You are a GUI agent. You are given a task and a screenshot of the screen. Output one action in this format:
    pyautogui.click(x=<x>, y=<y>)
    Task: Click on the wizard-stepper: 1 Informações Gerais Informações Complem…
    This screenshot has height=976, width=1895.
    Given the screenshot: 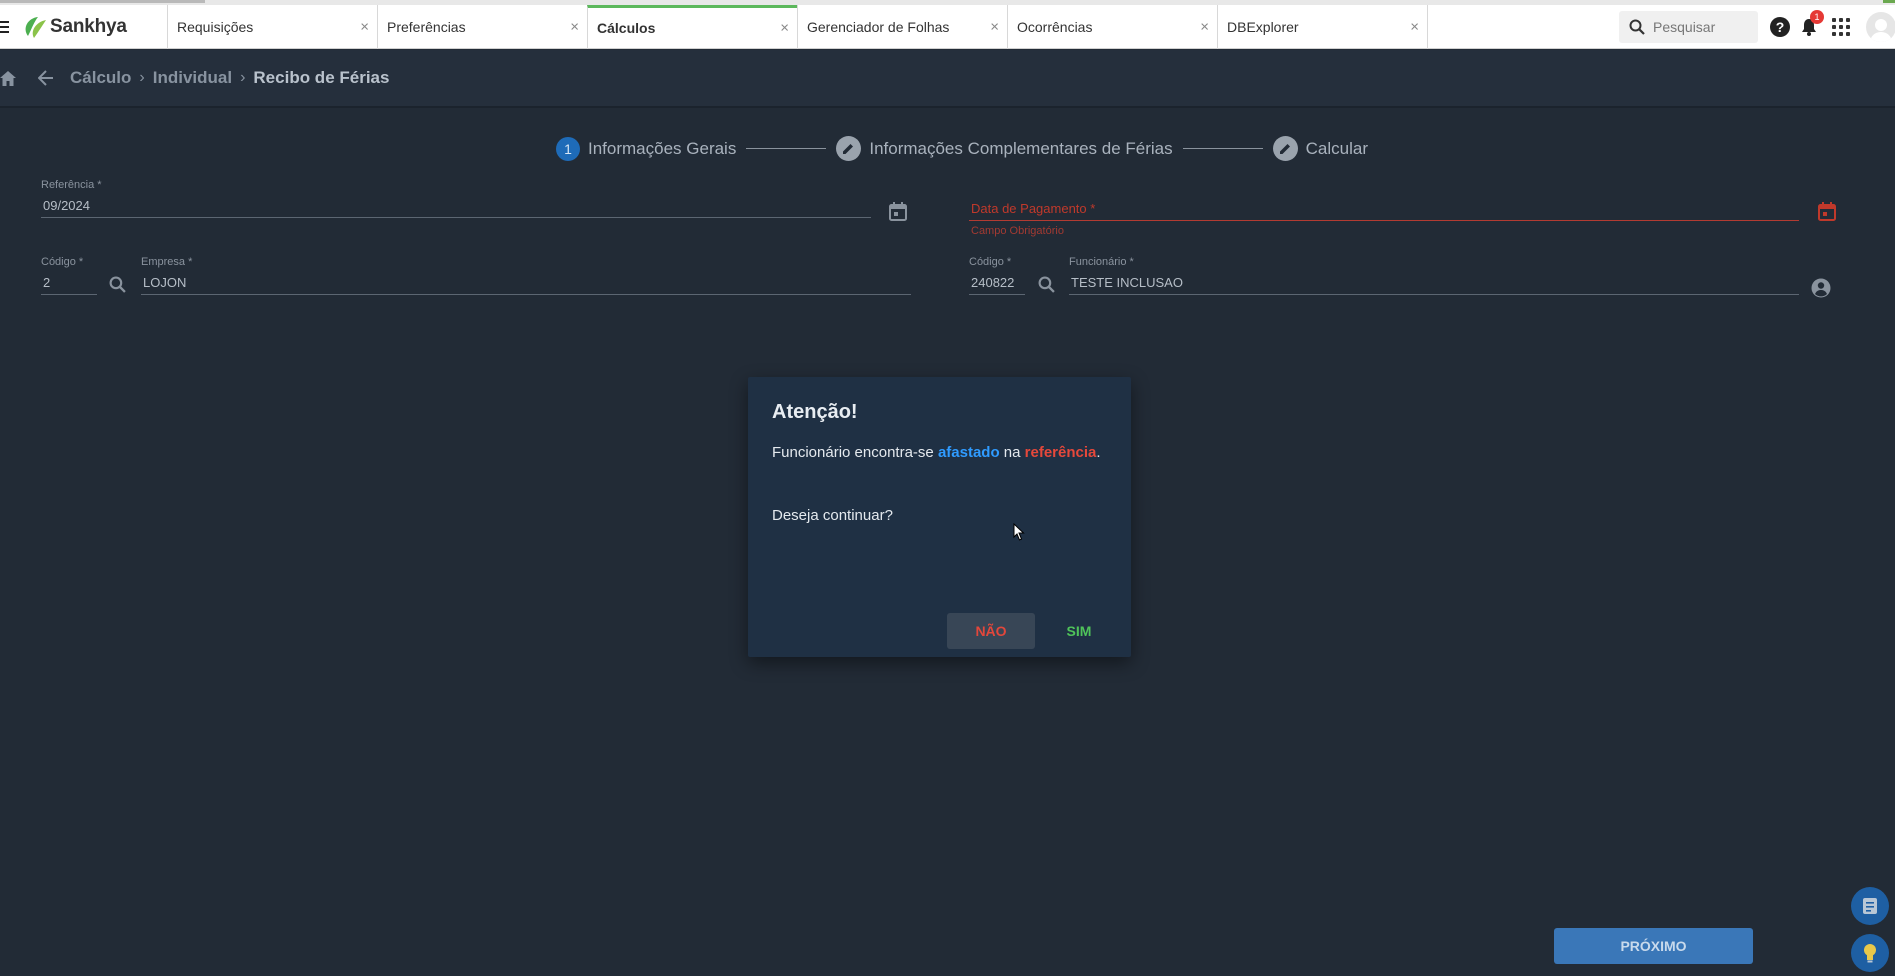 What is the action you would take?
    pyautogui.click(x=962, y=148)
    